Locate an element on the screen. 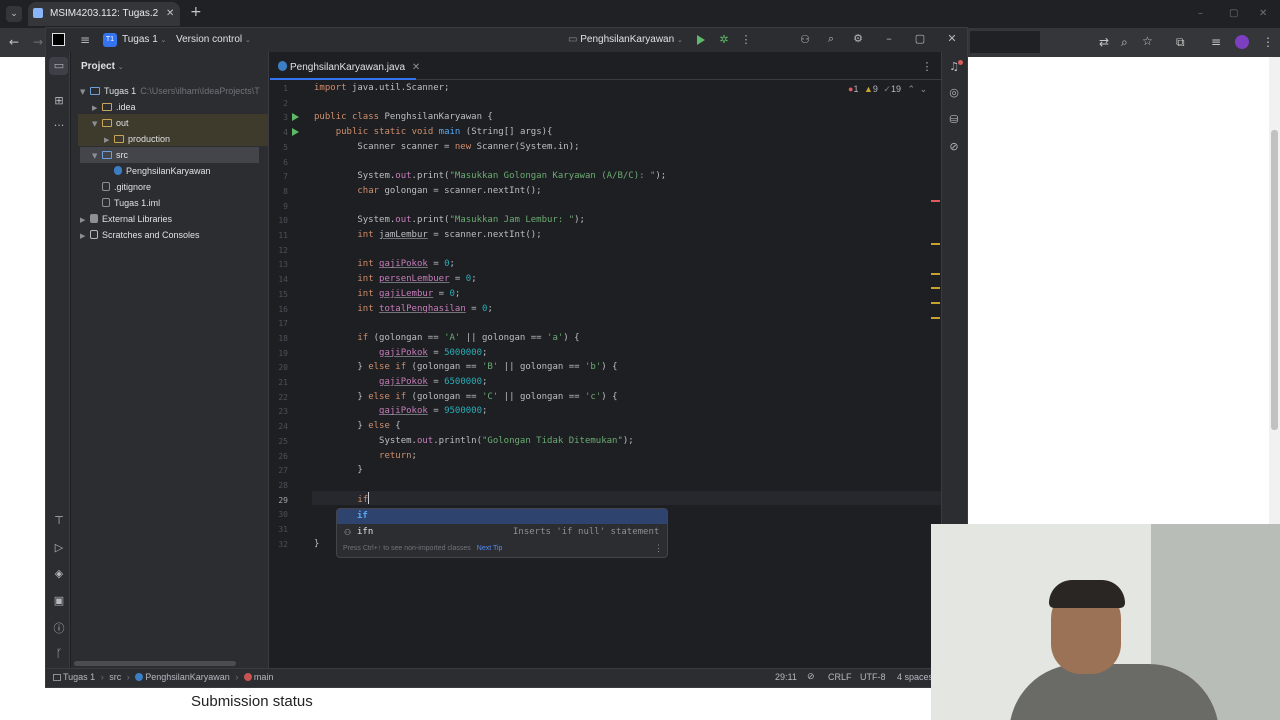 This screenshot has width=1280, height=720. window-minimize-button: – is located at coordinates (1200, 14).